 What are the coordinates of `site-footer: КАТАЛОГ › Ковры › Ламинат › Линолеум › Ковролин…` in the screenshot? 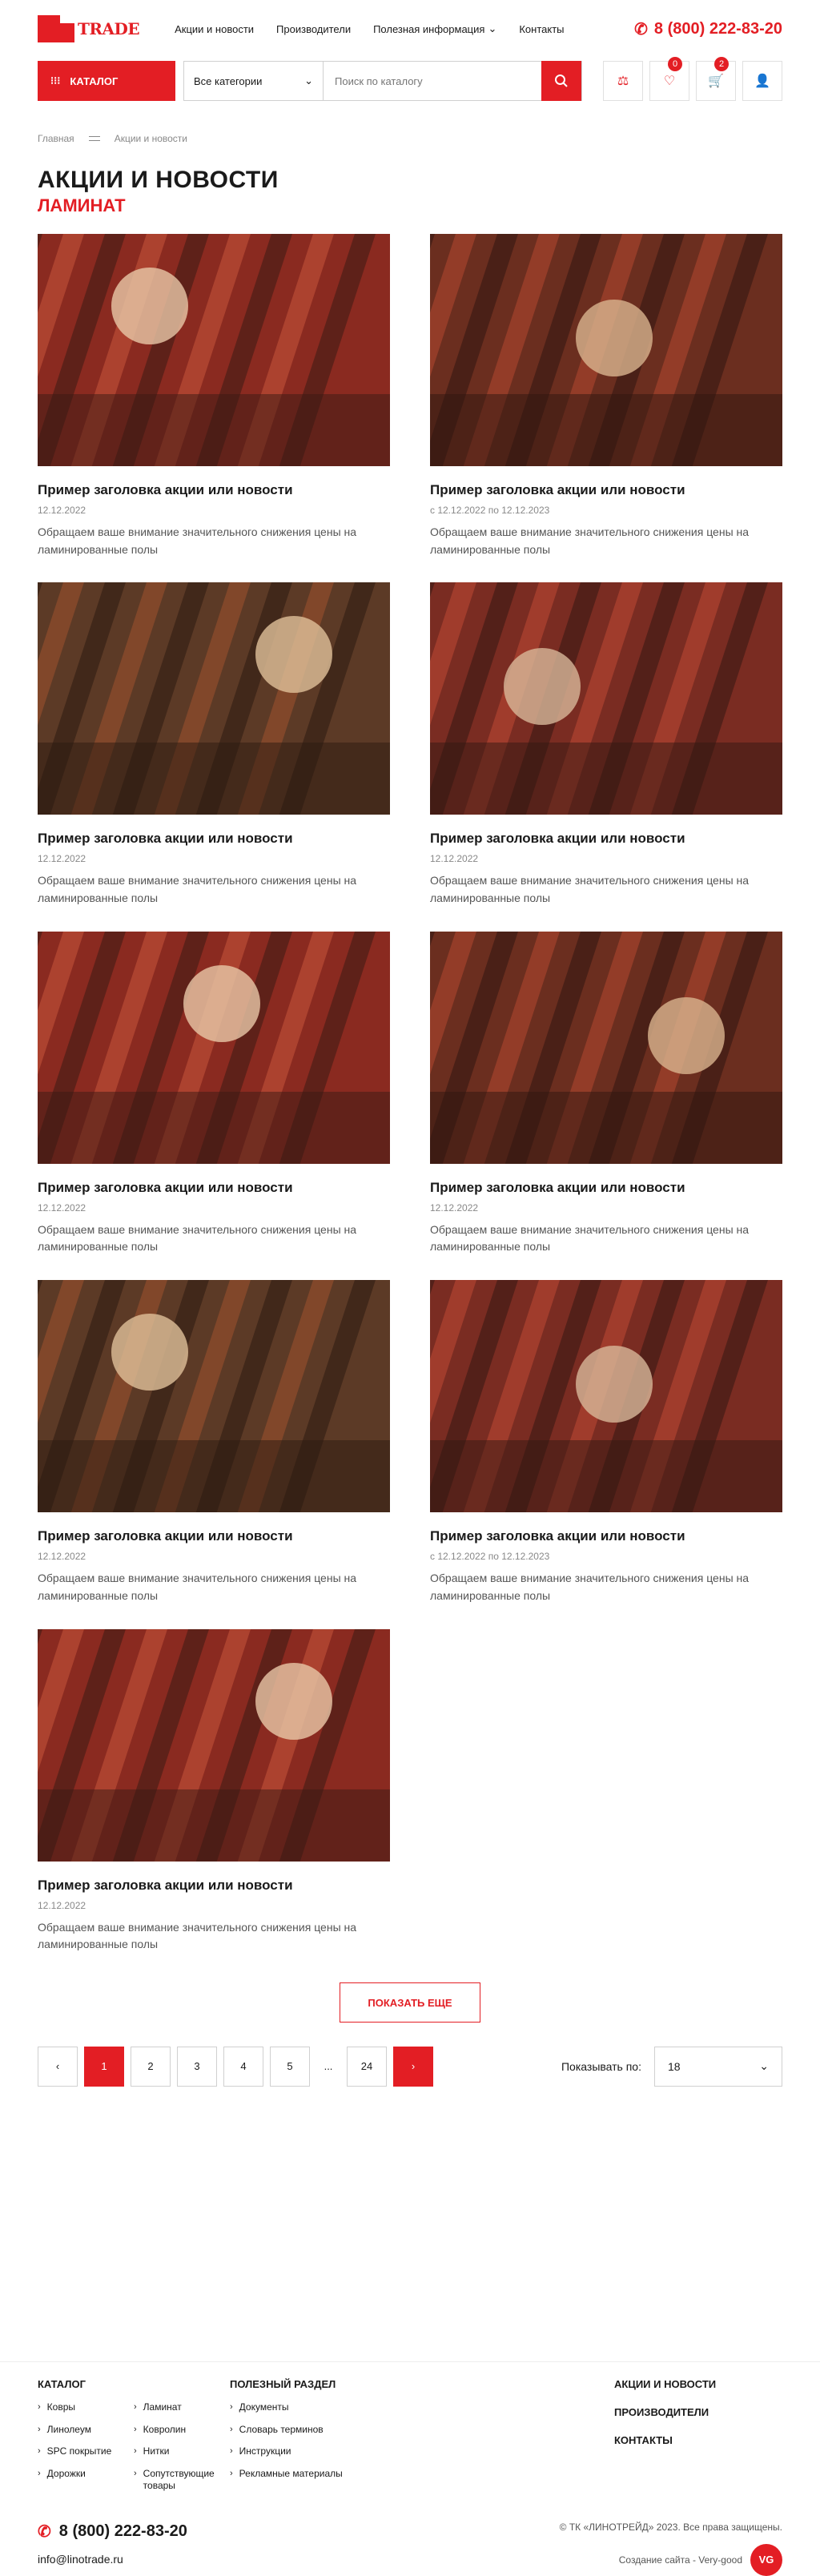 It's located at (410, 2468).